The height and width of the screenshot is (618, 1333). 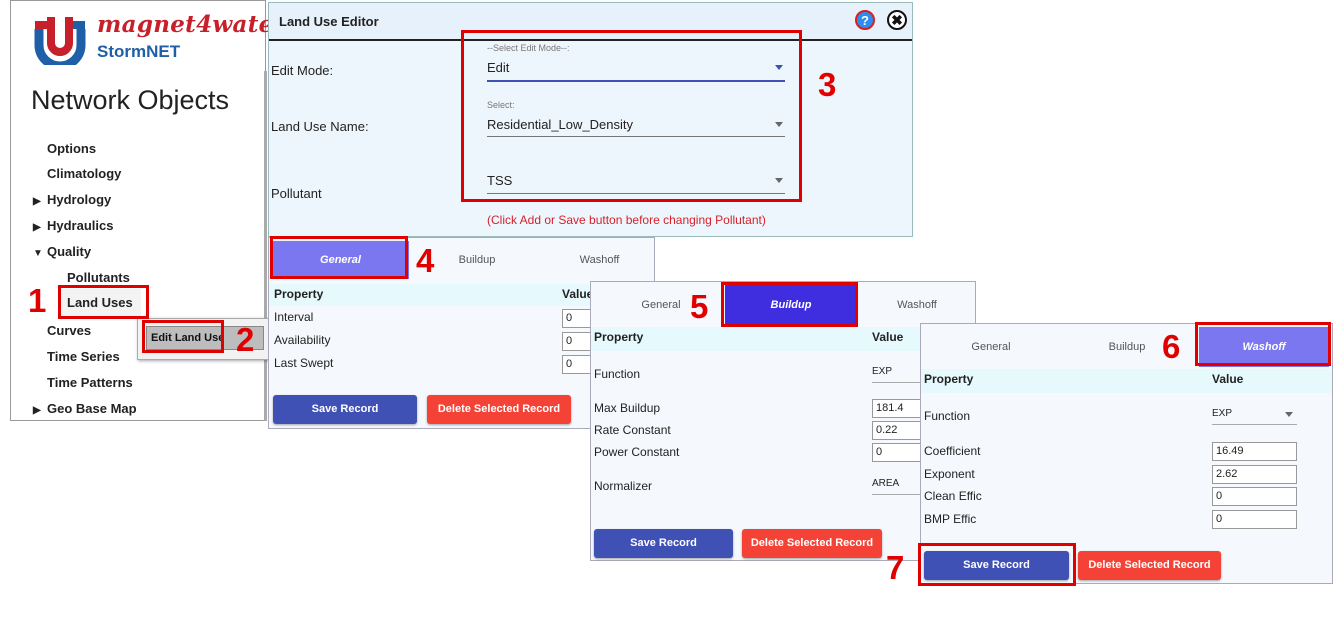 I want to click on nav-item-pollutants: Pollutants, so click(x=98, y=277).